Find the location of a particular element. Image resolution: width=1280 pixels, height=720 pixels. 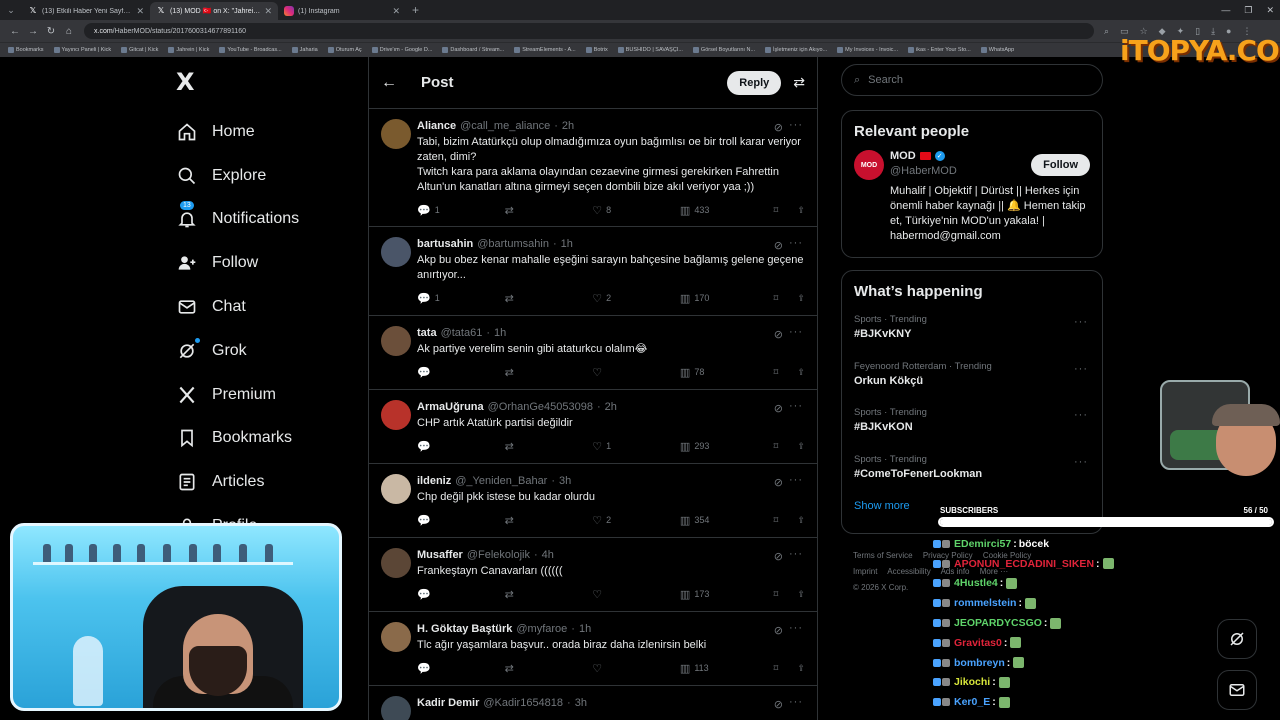

person-handle: @HaberMOD is located at coordinates (923, 171).